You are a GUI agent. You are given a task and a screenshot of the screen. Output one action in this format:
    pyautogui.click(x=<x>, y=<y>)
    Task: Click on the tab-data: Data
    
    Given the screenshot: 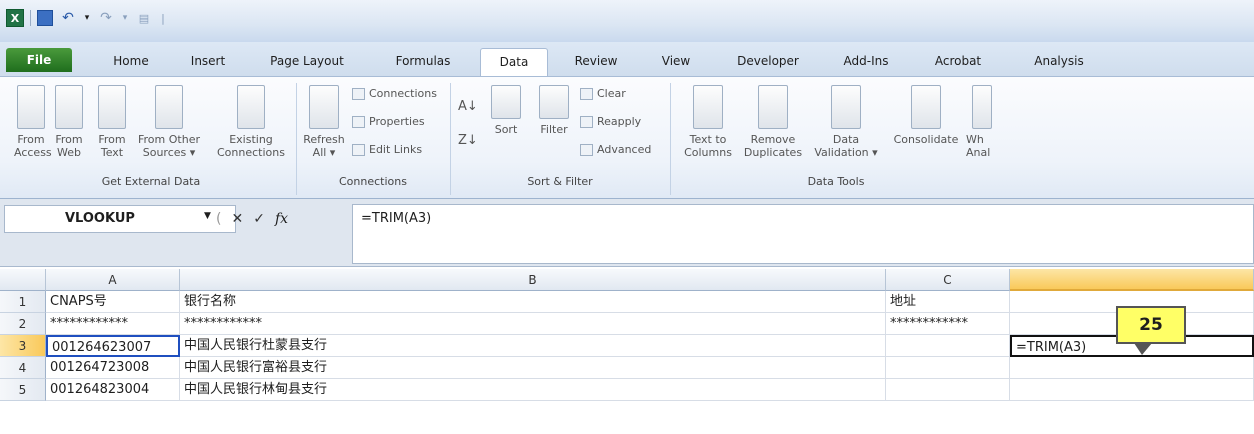 What is the action you would take?
    pyautogui.click(x=514, y=62)
    